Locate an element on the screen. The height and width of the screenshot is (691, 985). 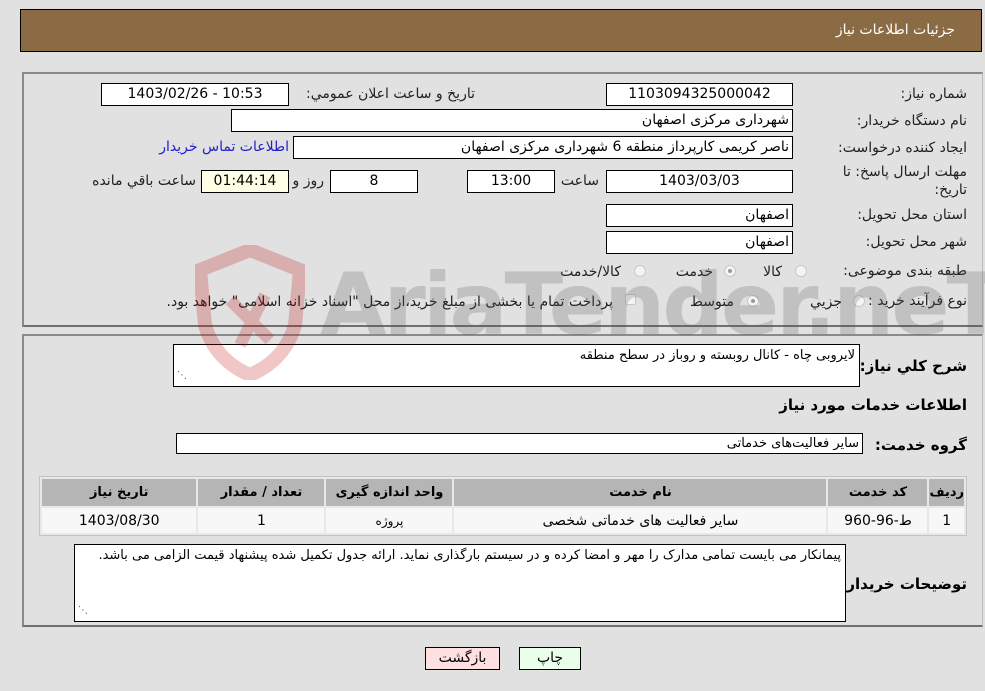
need-number-field: 1103094325000042 is located at coordinates (699, 94).